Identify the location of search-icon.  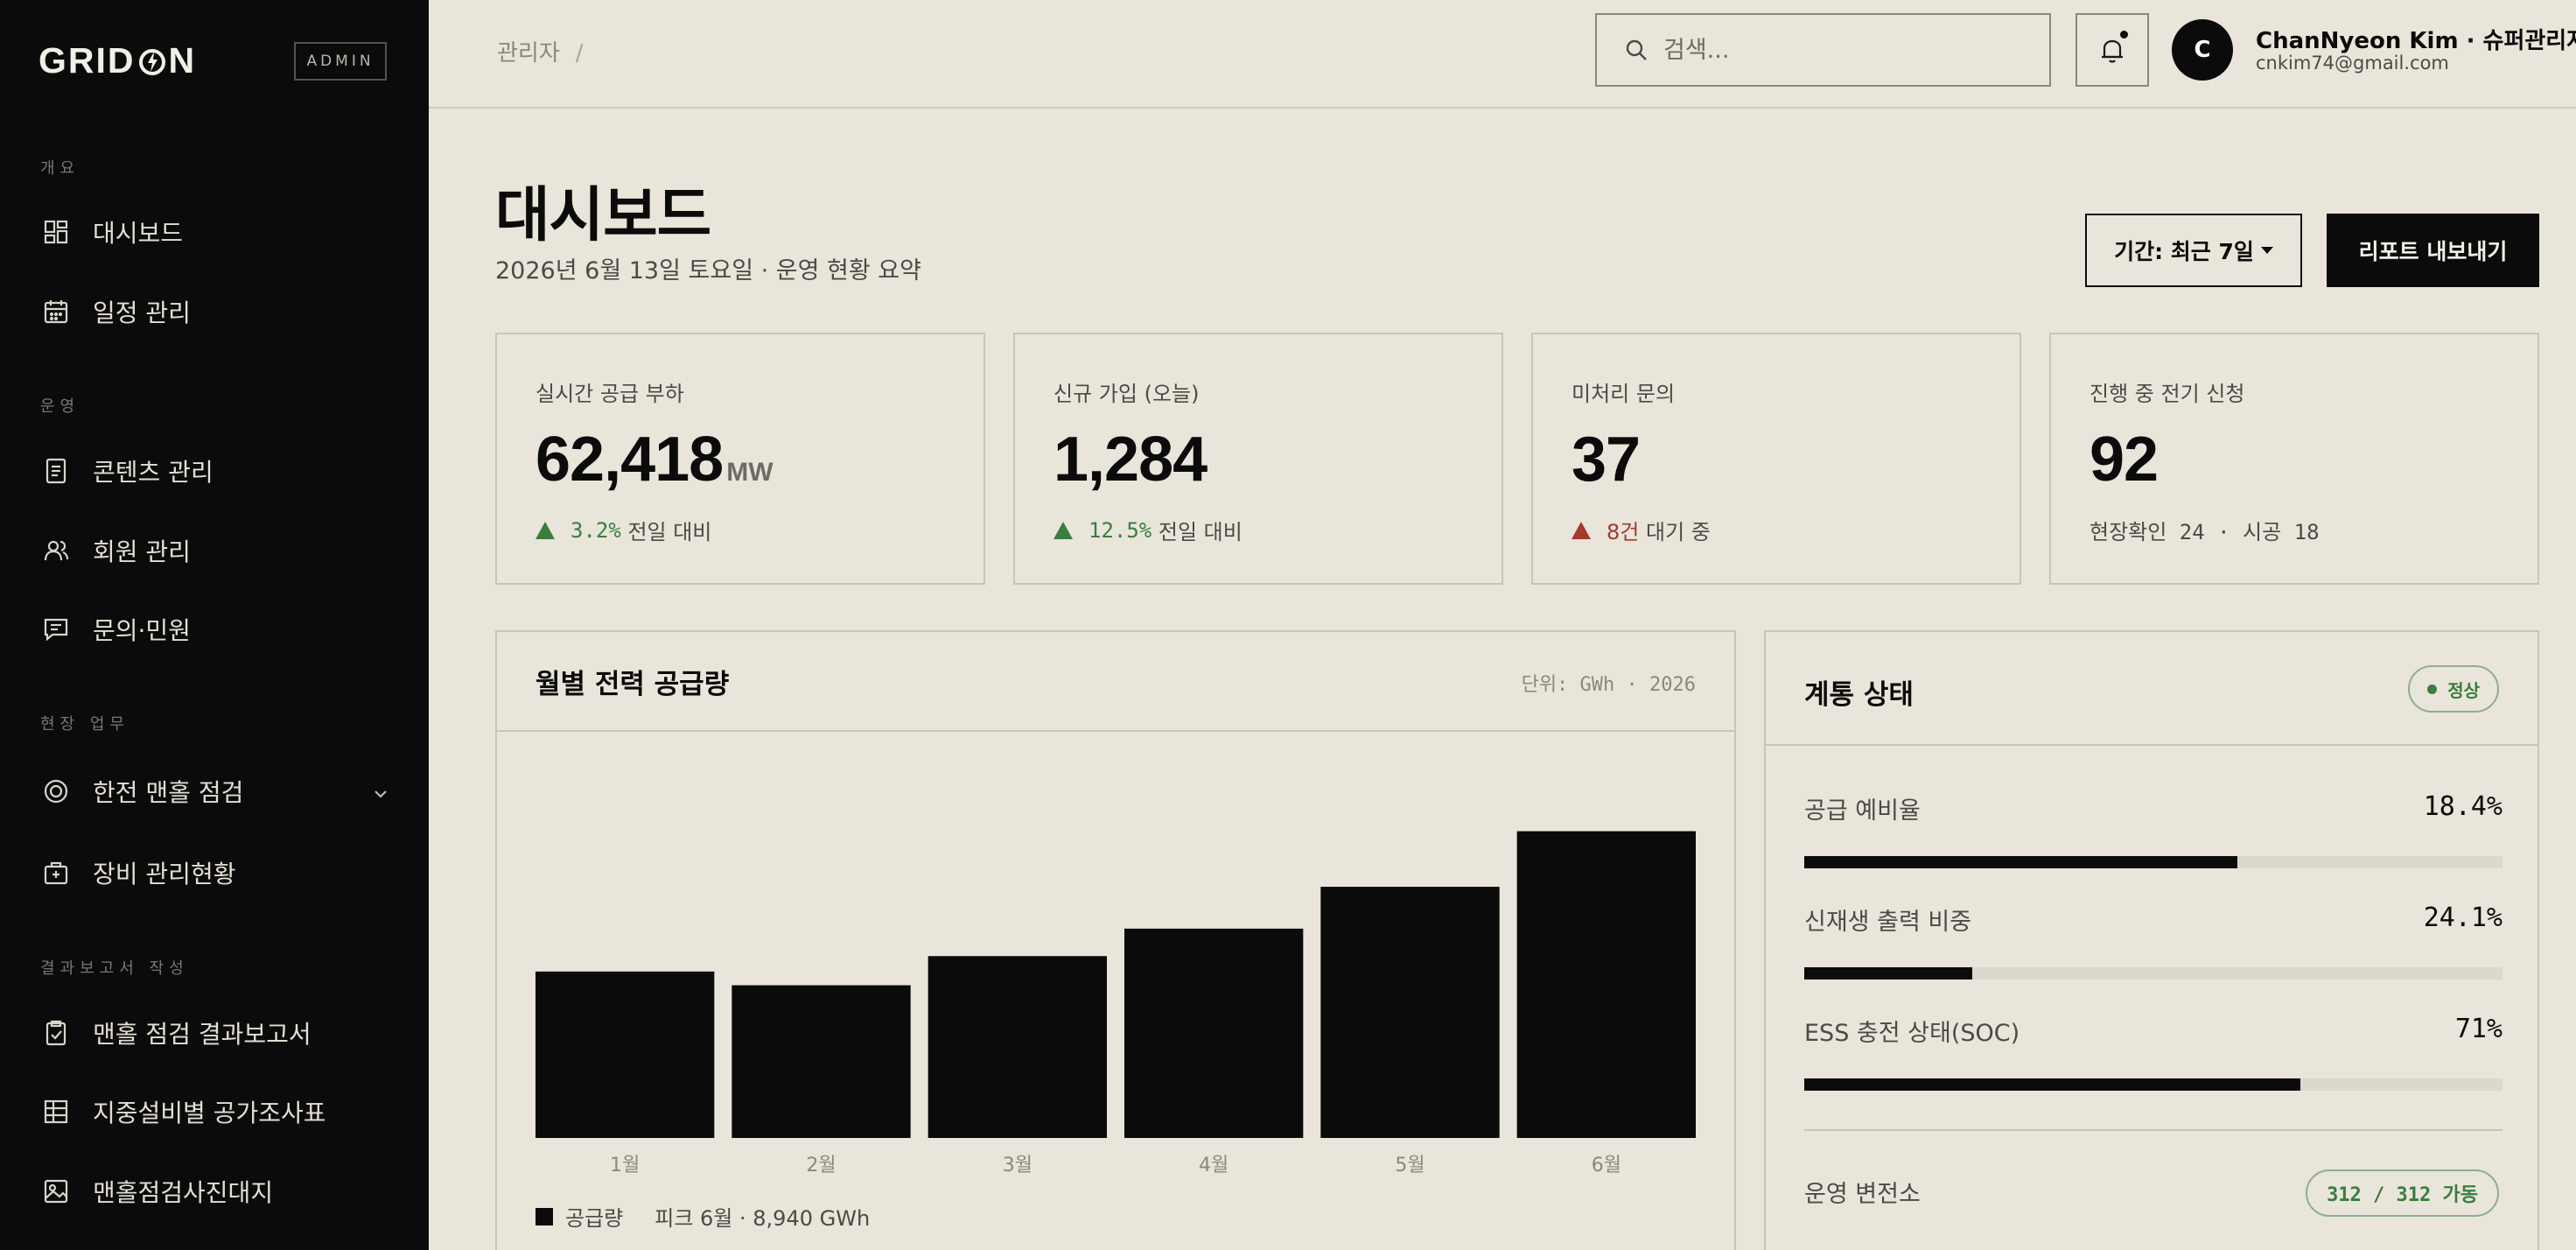
(1636, 50).